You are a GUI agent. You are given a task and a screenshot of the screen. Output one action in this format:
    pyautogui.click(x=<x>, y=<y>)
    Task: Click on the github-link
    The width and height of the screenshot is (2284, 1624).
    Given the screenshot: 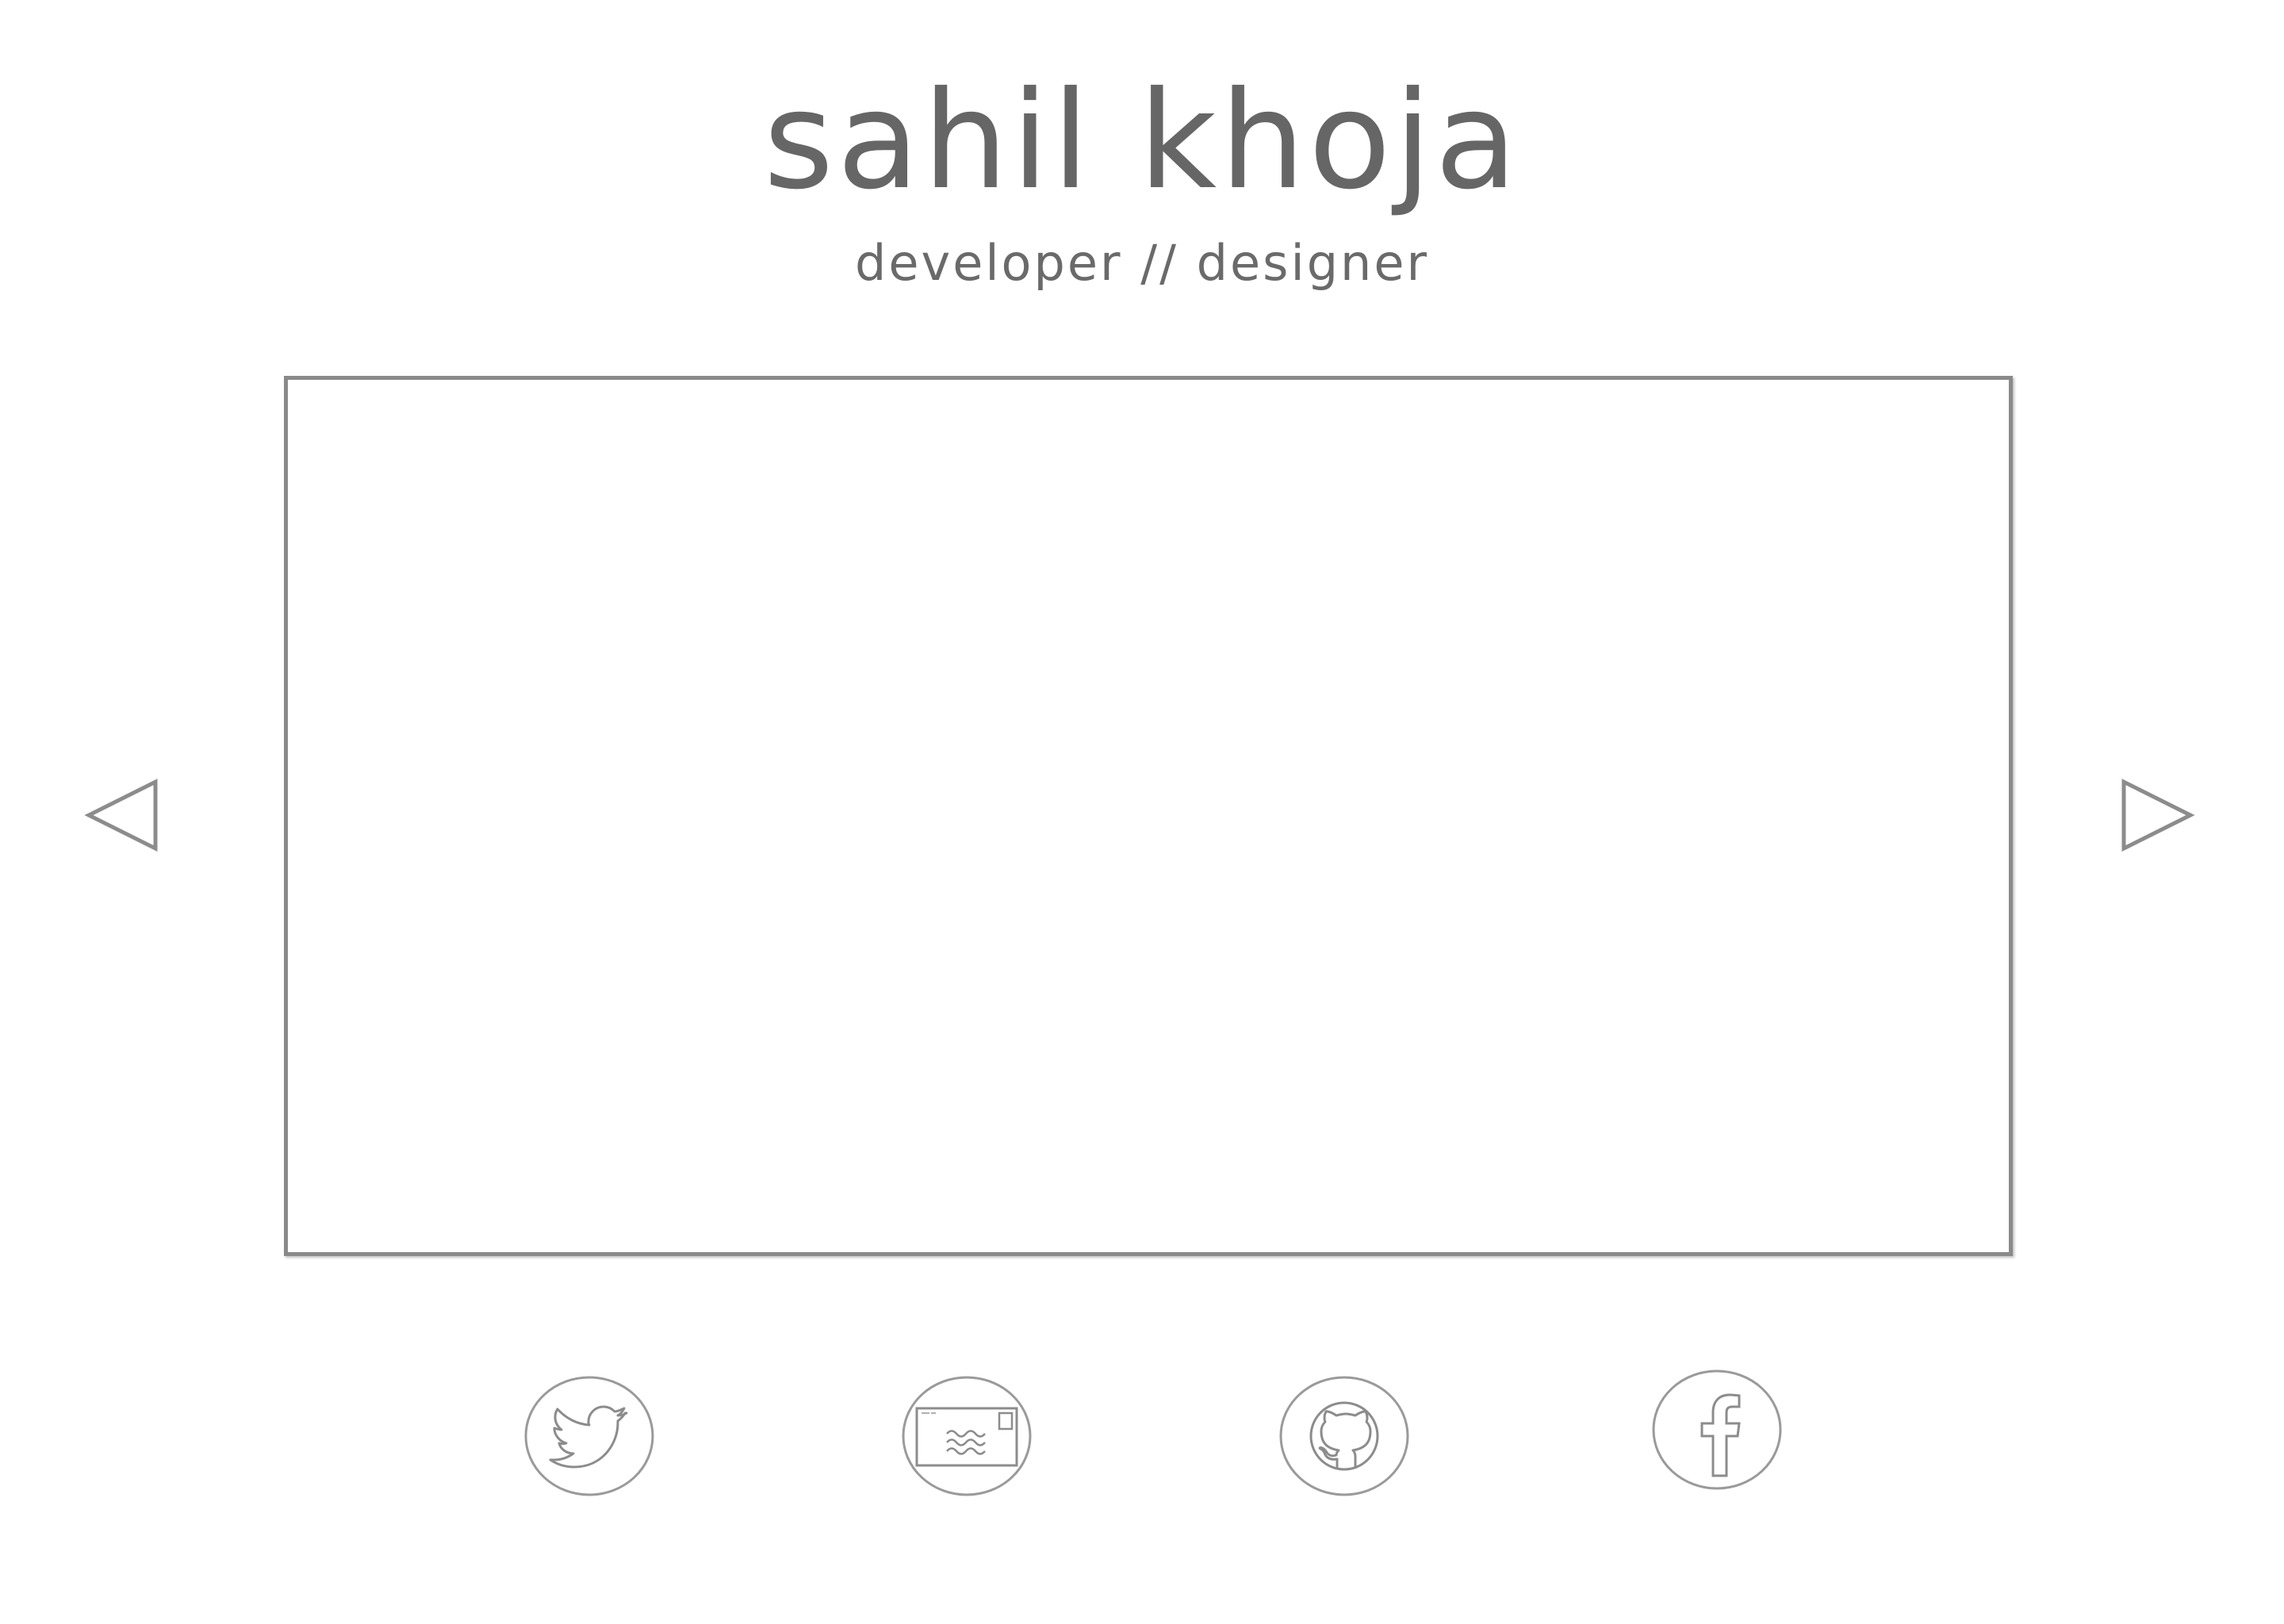 What is the action you would take?
    pyautogui.click(x=1344, y=1436)
    